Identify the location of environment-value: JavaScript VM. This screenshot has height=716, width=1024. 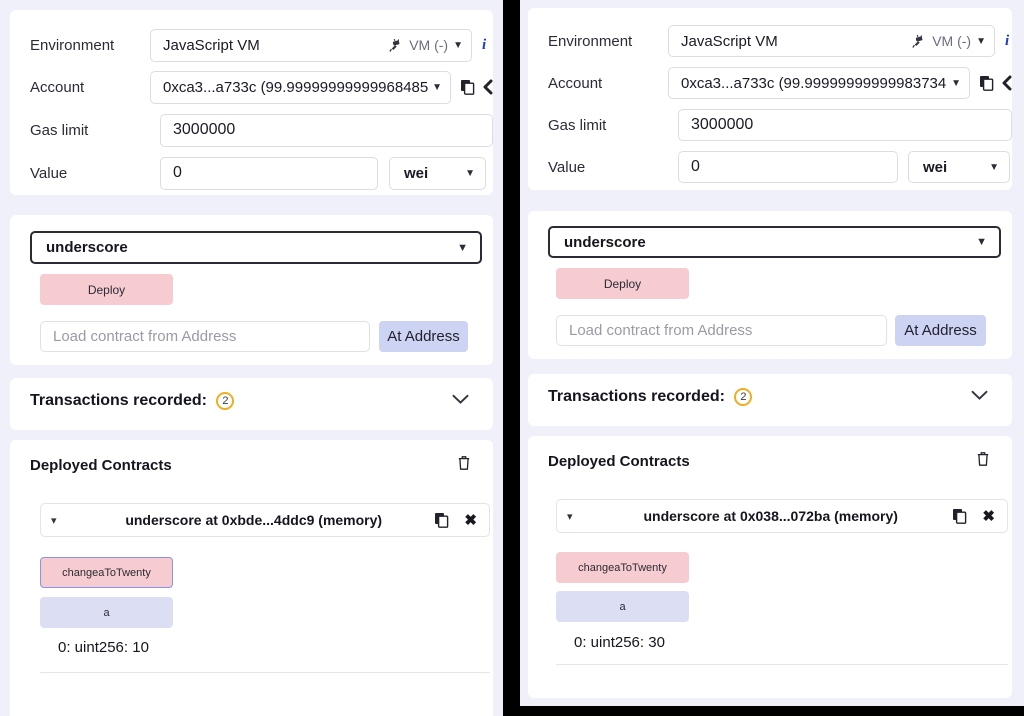
(729, 41).